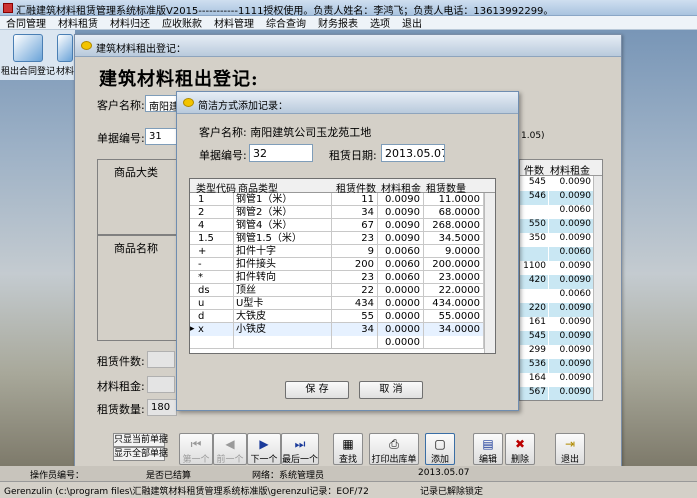 This screenshot has height=498, width=697. Describe the element at coordinates (162, 103) in the screenshot. I see `customer-field: 南阳建` at that location.